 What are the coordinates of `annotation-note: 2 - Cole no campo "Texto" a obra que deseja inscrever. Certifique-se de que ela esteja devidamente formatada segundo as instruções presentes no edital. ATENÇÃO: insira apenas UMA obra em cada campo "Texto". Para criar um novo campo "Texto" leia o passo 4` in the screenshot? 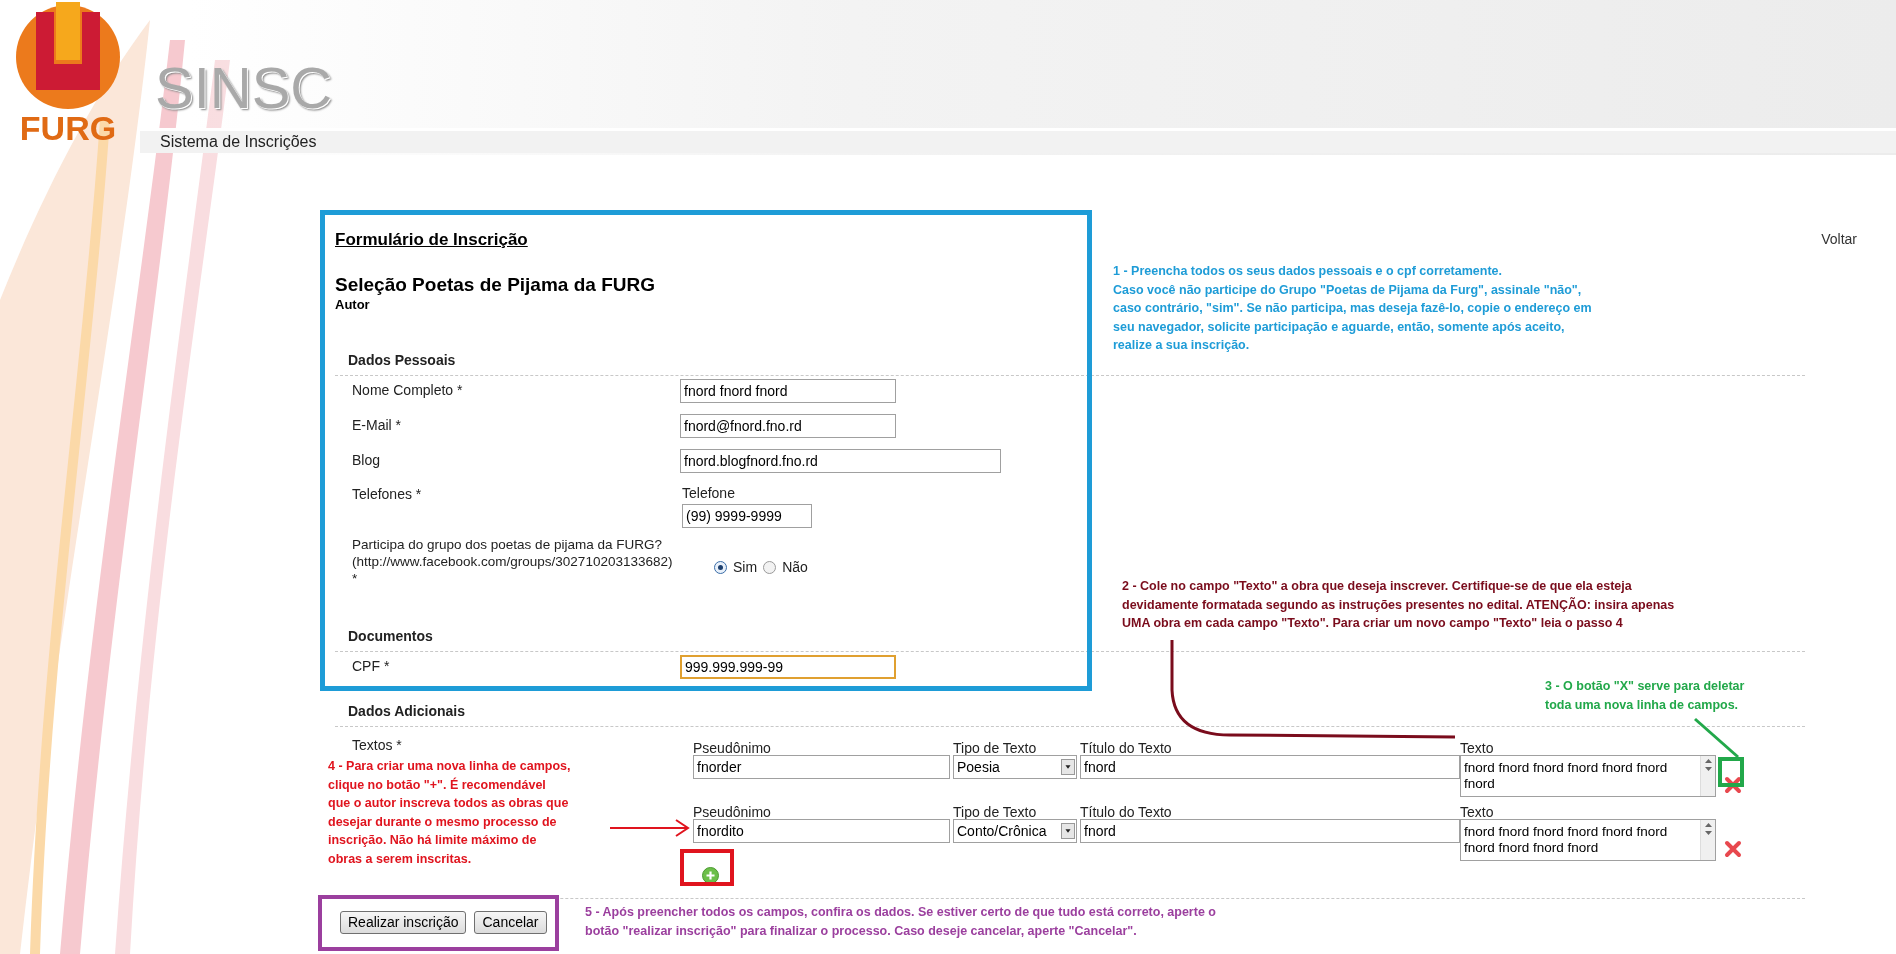 It's located at (1398, 605).